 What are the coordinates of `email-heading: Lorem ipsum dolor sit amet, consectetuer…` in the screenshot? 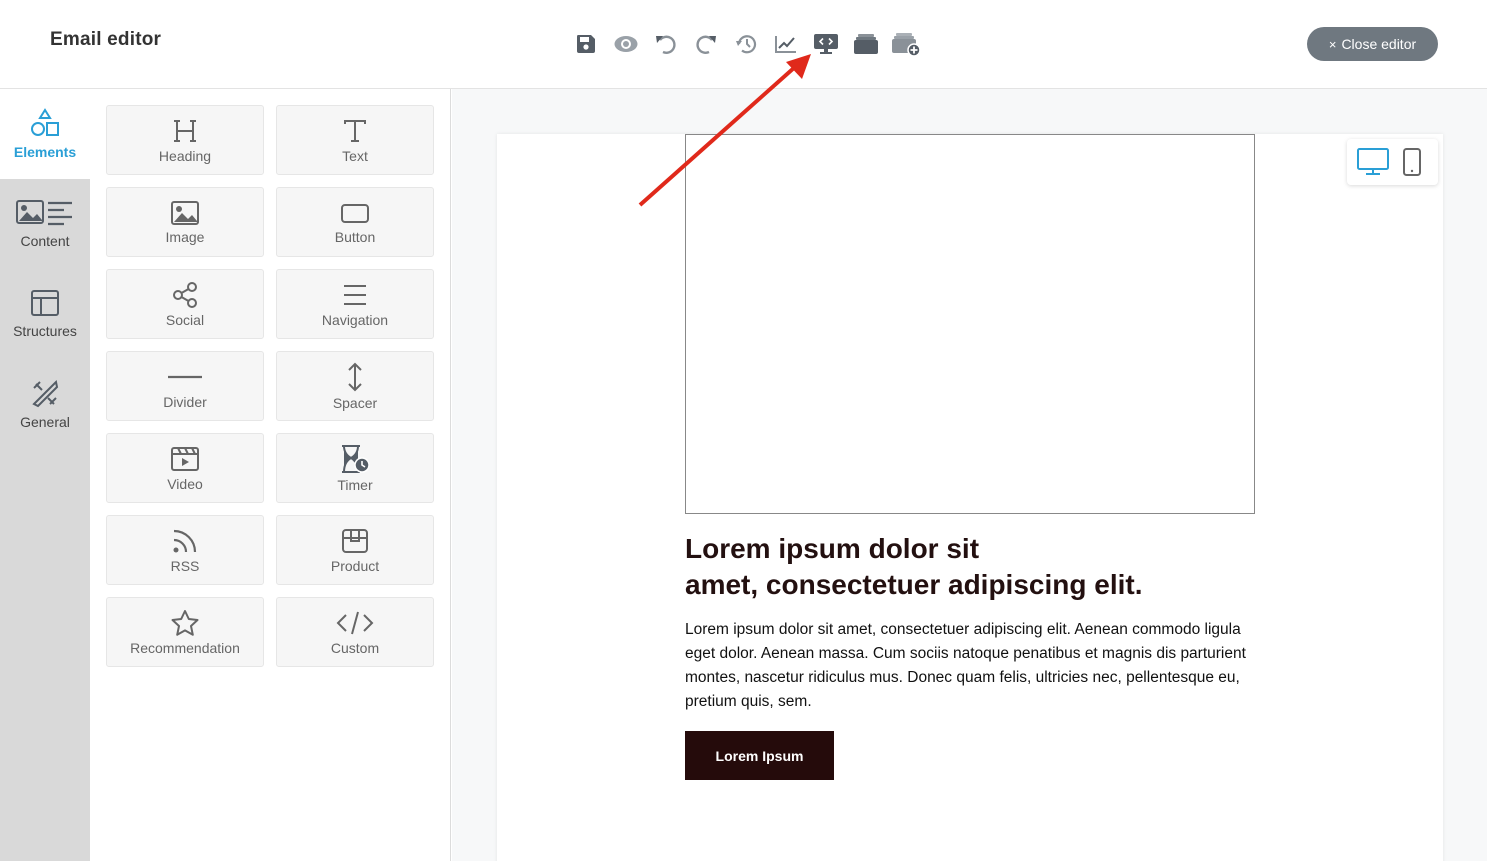 It's located at (970, 567).